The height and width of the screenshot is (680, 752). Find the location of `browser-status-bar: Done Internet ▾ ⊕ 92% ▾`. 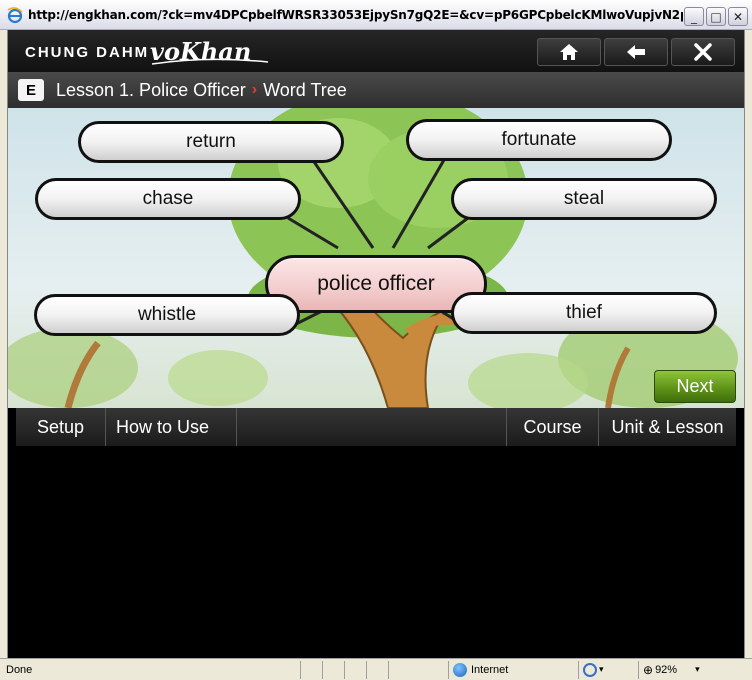

browser-status-bar: Done Internet ▾ ⊕ 92% ▾ is located at coordinates (376, 669).